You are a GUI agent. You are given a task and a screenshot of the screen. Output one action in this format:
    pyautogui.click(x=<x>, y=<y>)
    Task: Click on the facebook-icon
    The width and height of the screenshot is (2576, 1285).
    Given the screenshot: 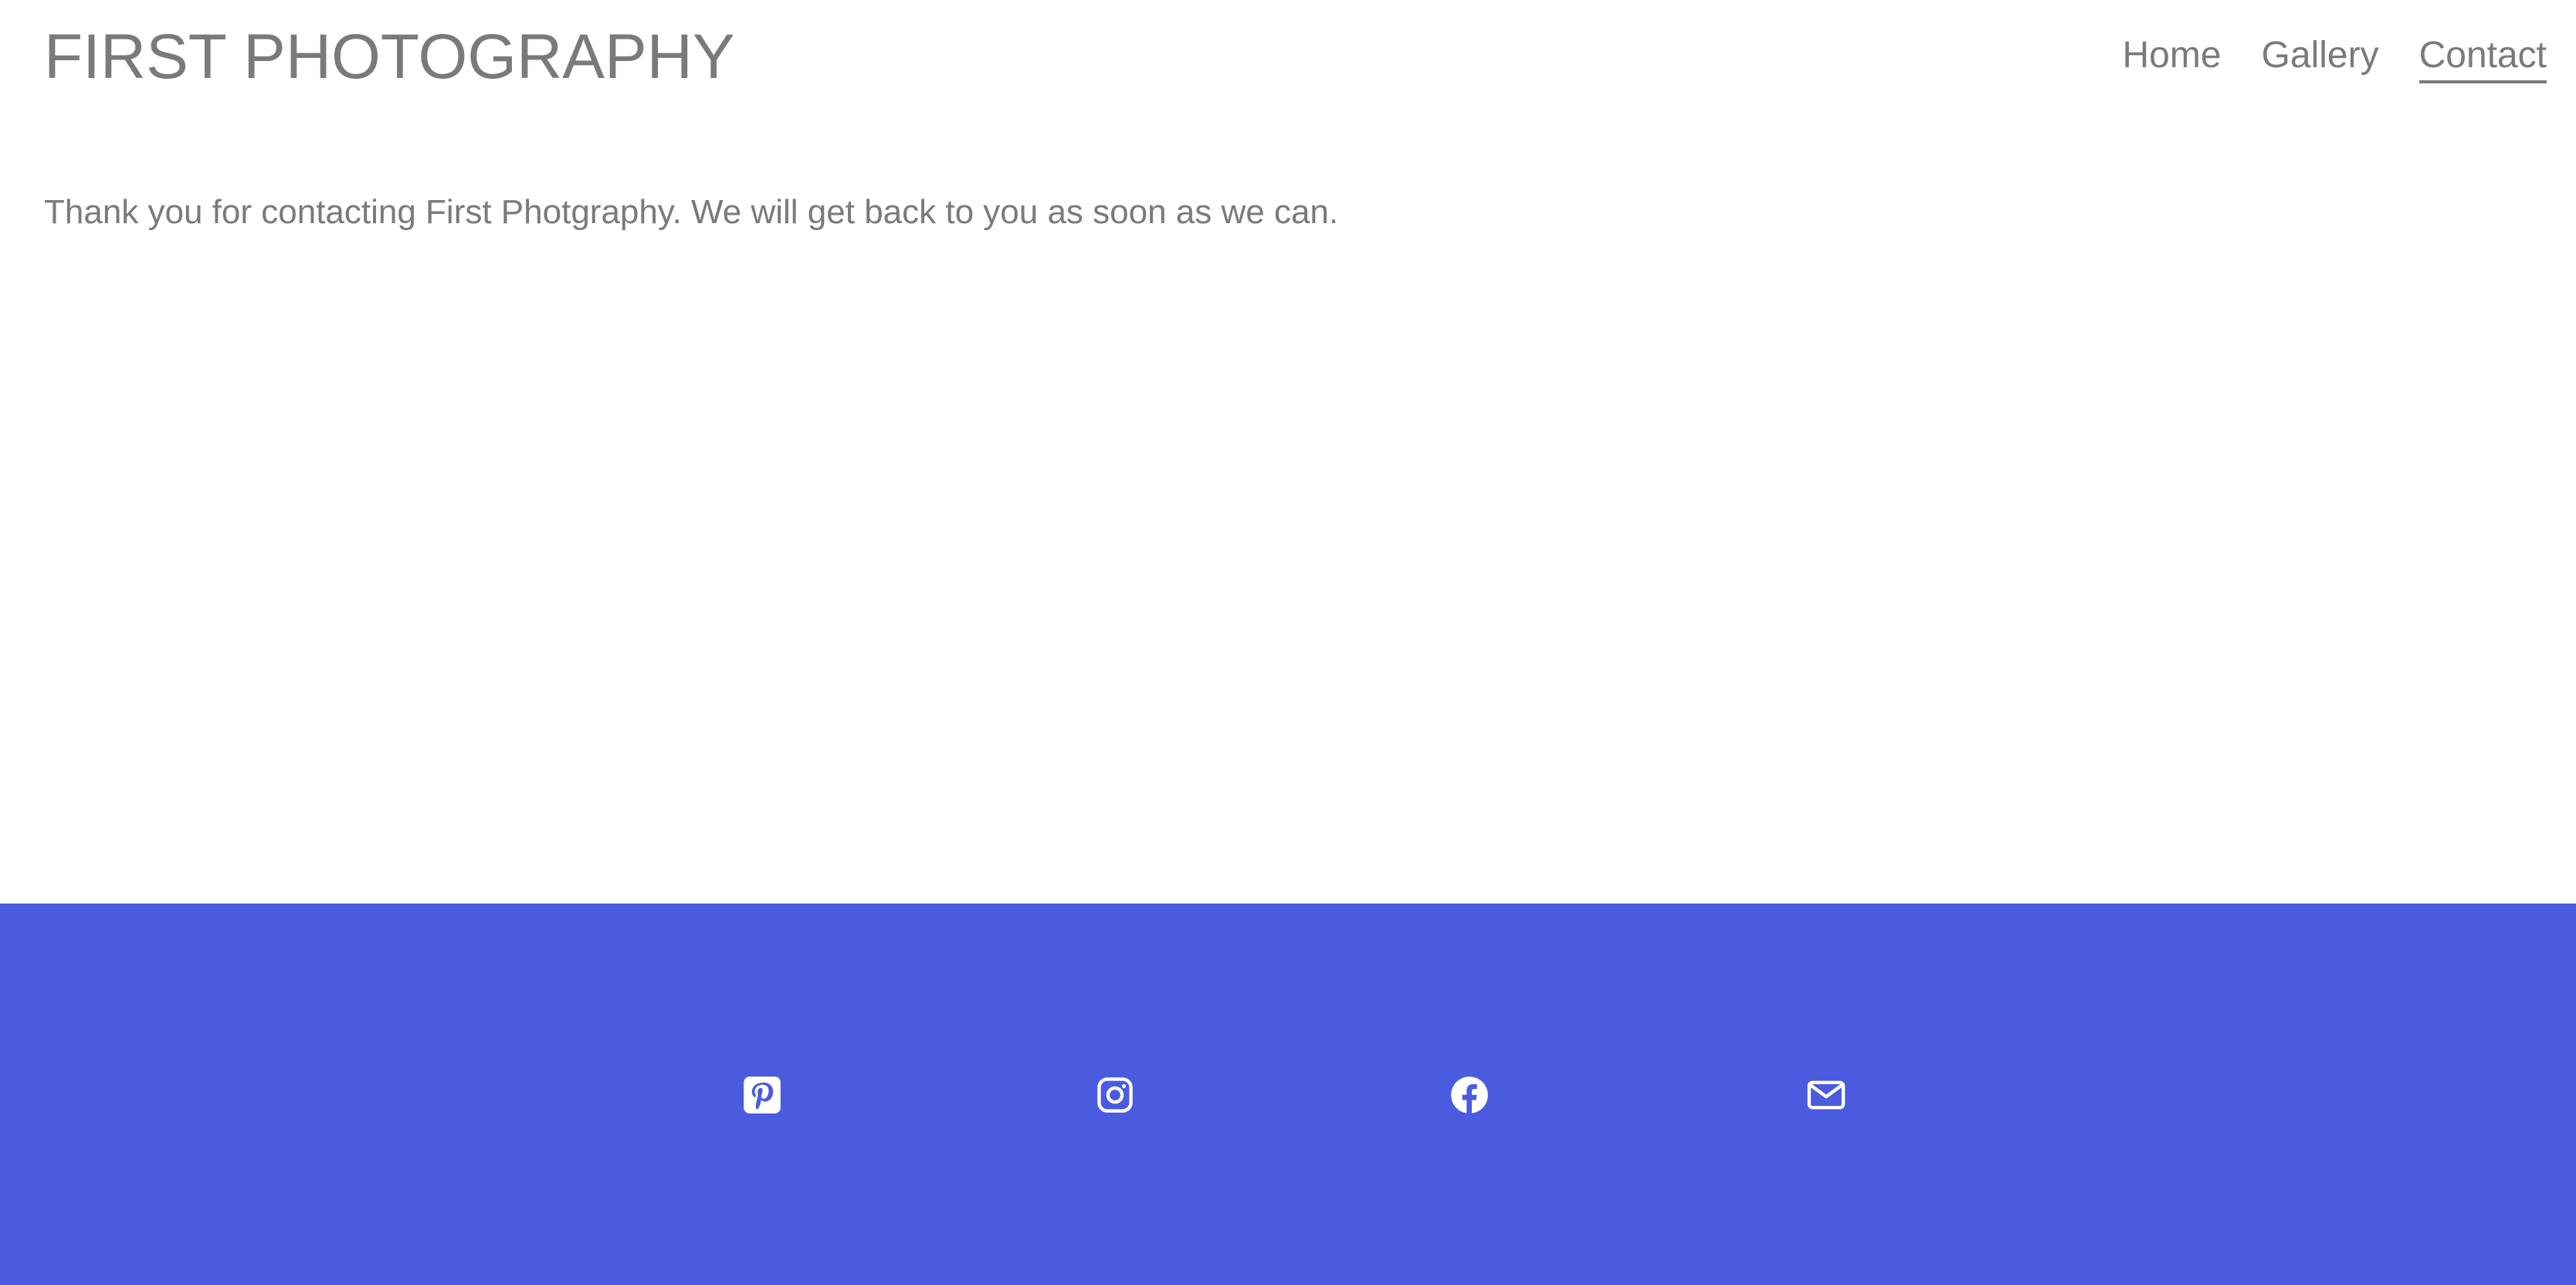 What is the action you would take?
    pyautogui.click(x=1469, y=1095)
    